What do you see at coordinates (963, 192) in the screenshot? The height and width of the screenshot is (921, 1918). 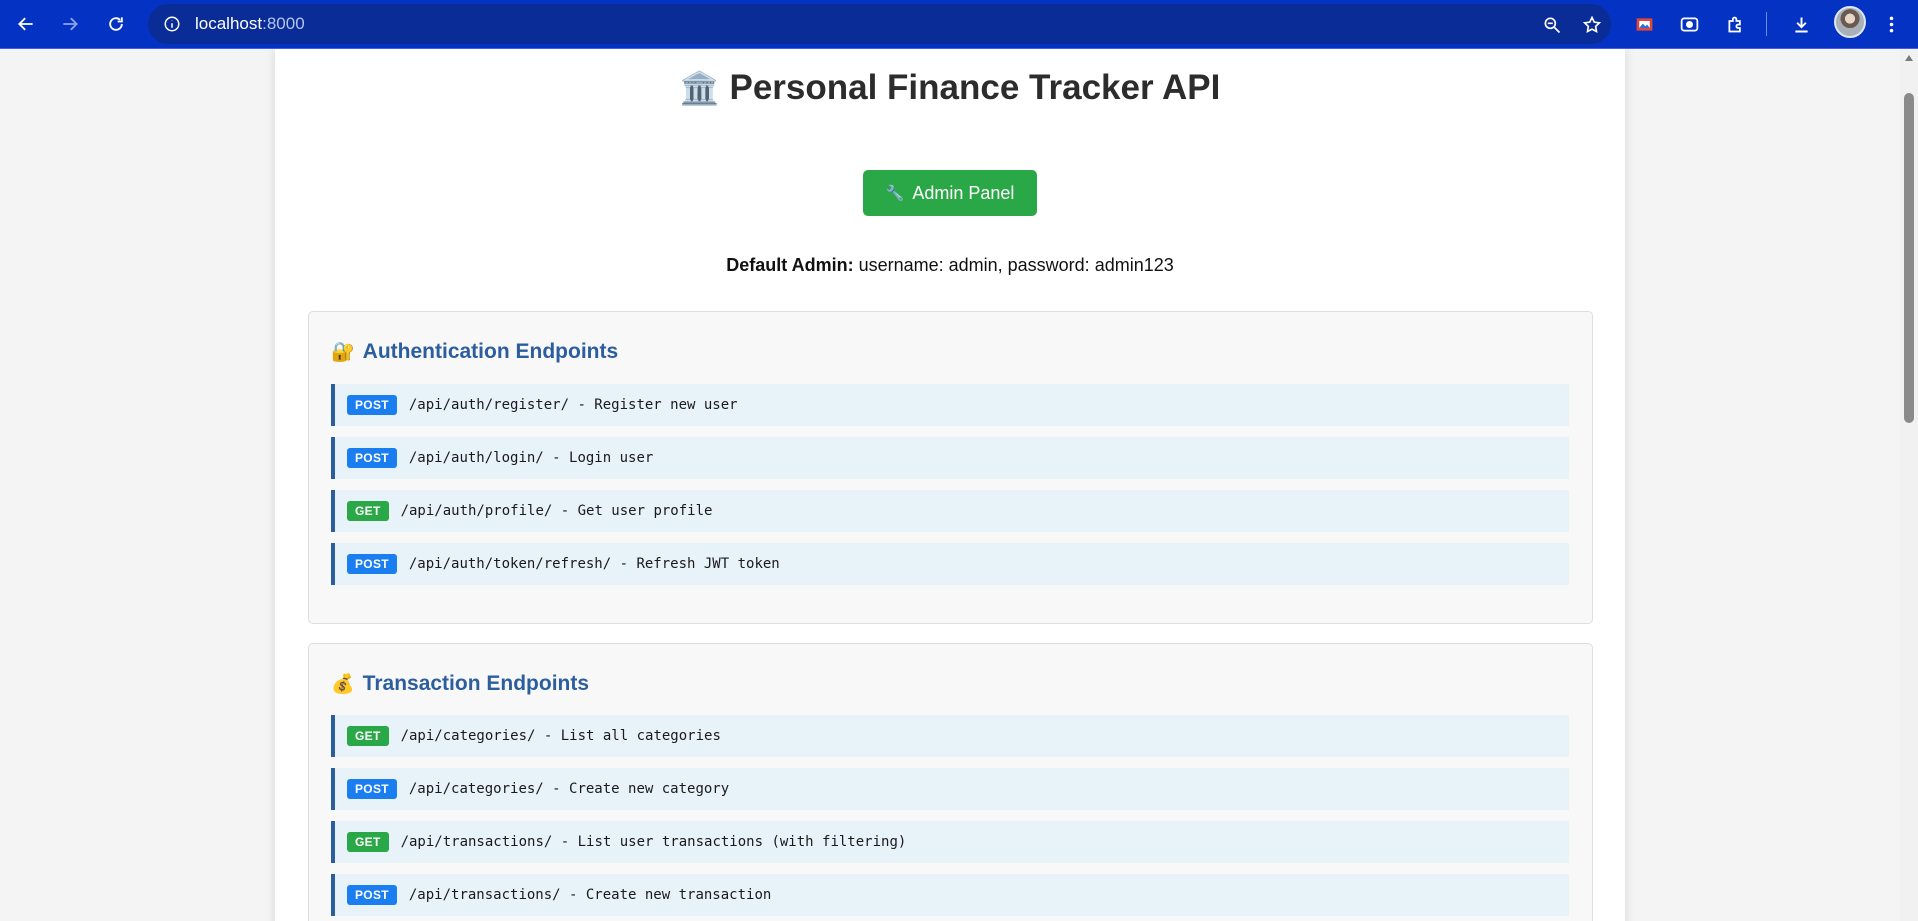 I see `admin-panel-label: Admin Panel` at bounding box center [963, 192].